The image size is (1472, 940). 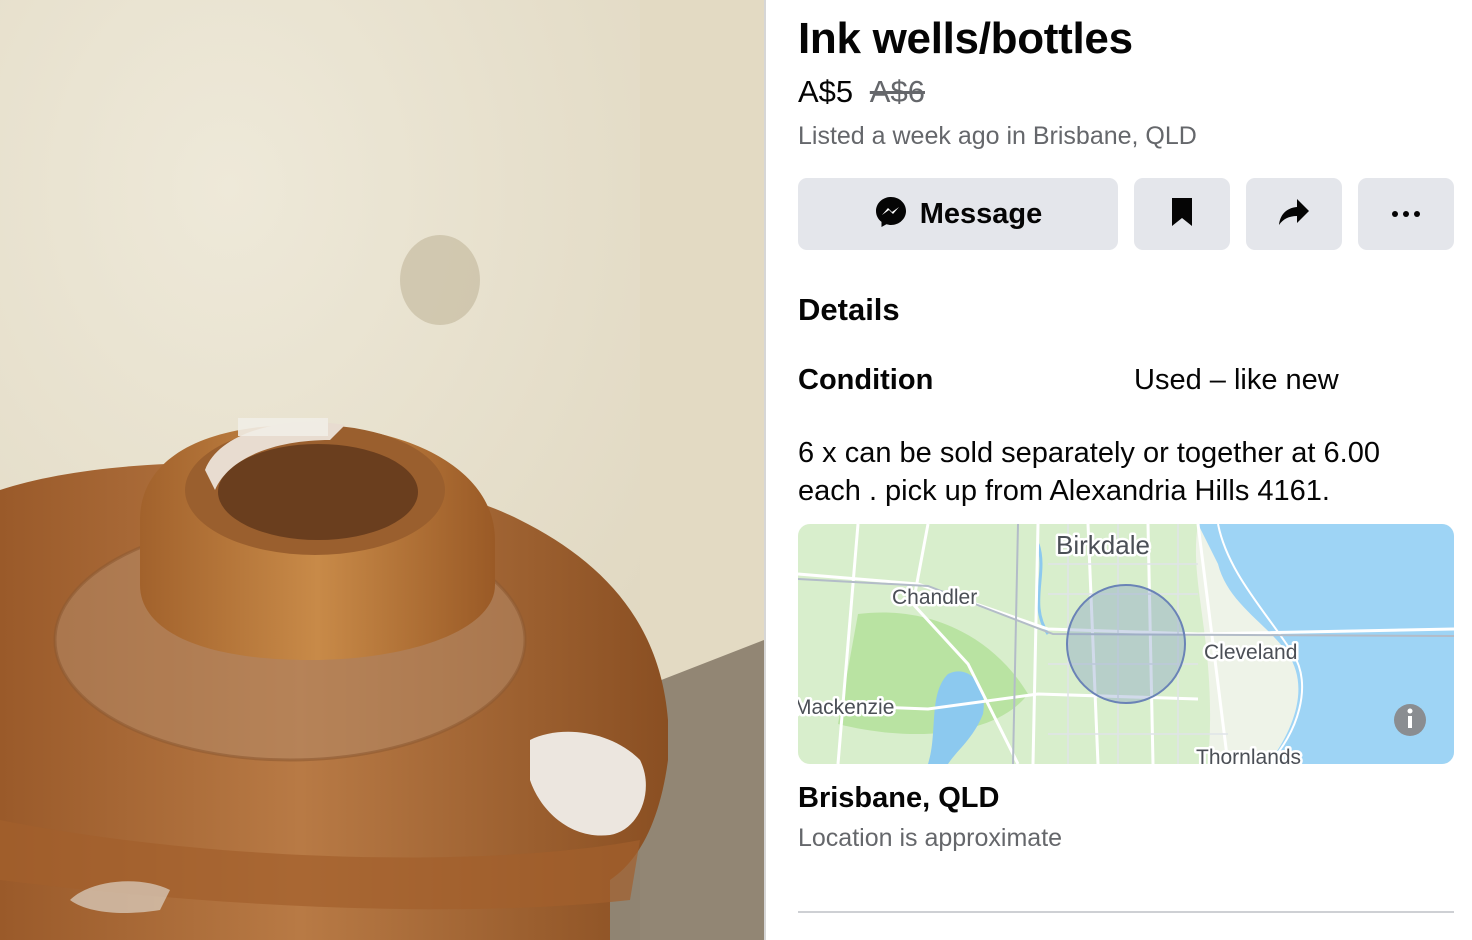 What do you see at coordinates (897, 91) in the screenshot?
I see `original-price: A$6` at bounding box center [897, 91].